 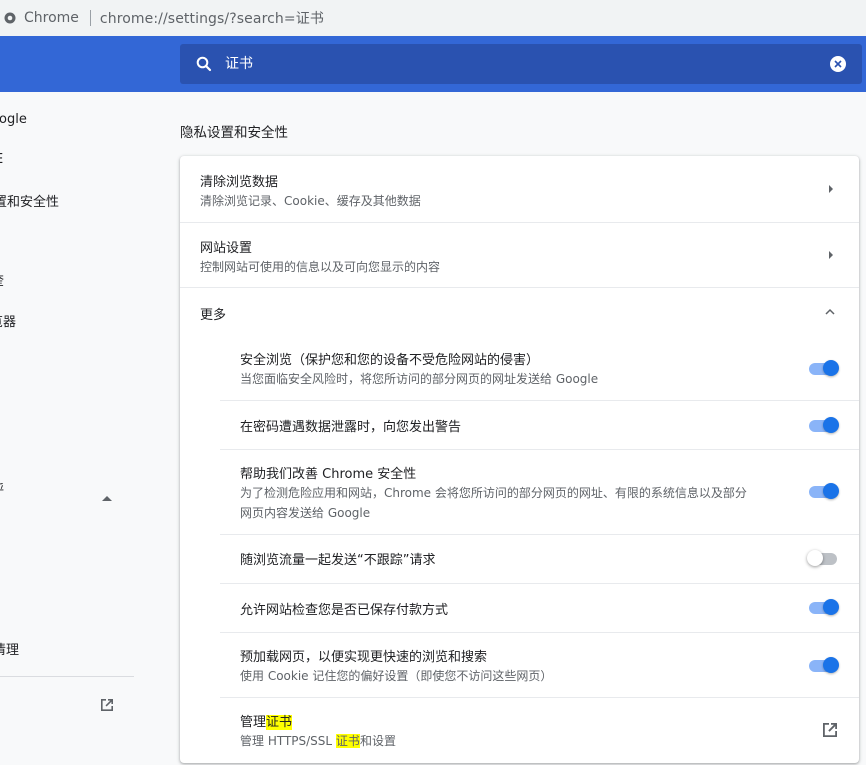 I want to click on row-subtitle: 当您面临安全风险时，将您所访问的部分网页的网址发送给 Google, so click(x=419, y=379).